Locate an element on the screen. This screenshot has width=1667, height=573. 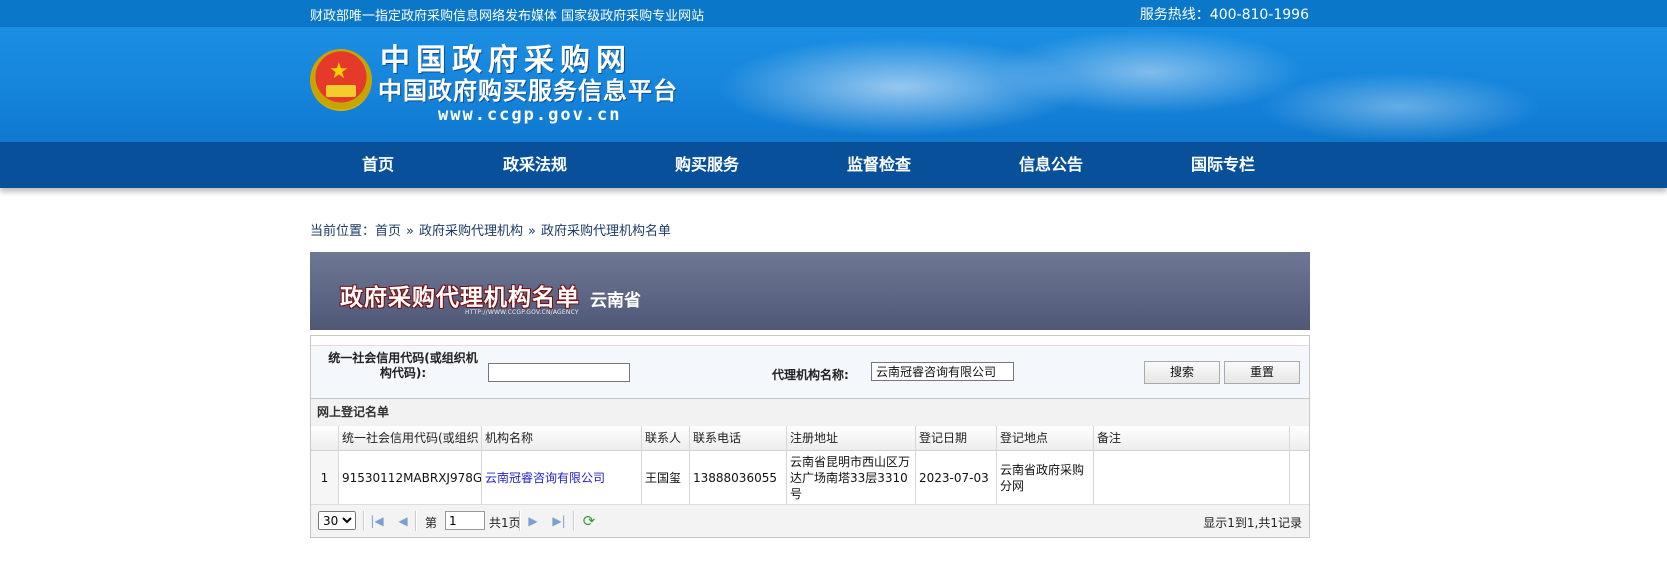
page-label-before: 第 is located at coordinates (431, 523).